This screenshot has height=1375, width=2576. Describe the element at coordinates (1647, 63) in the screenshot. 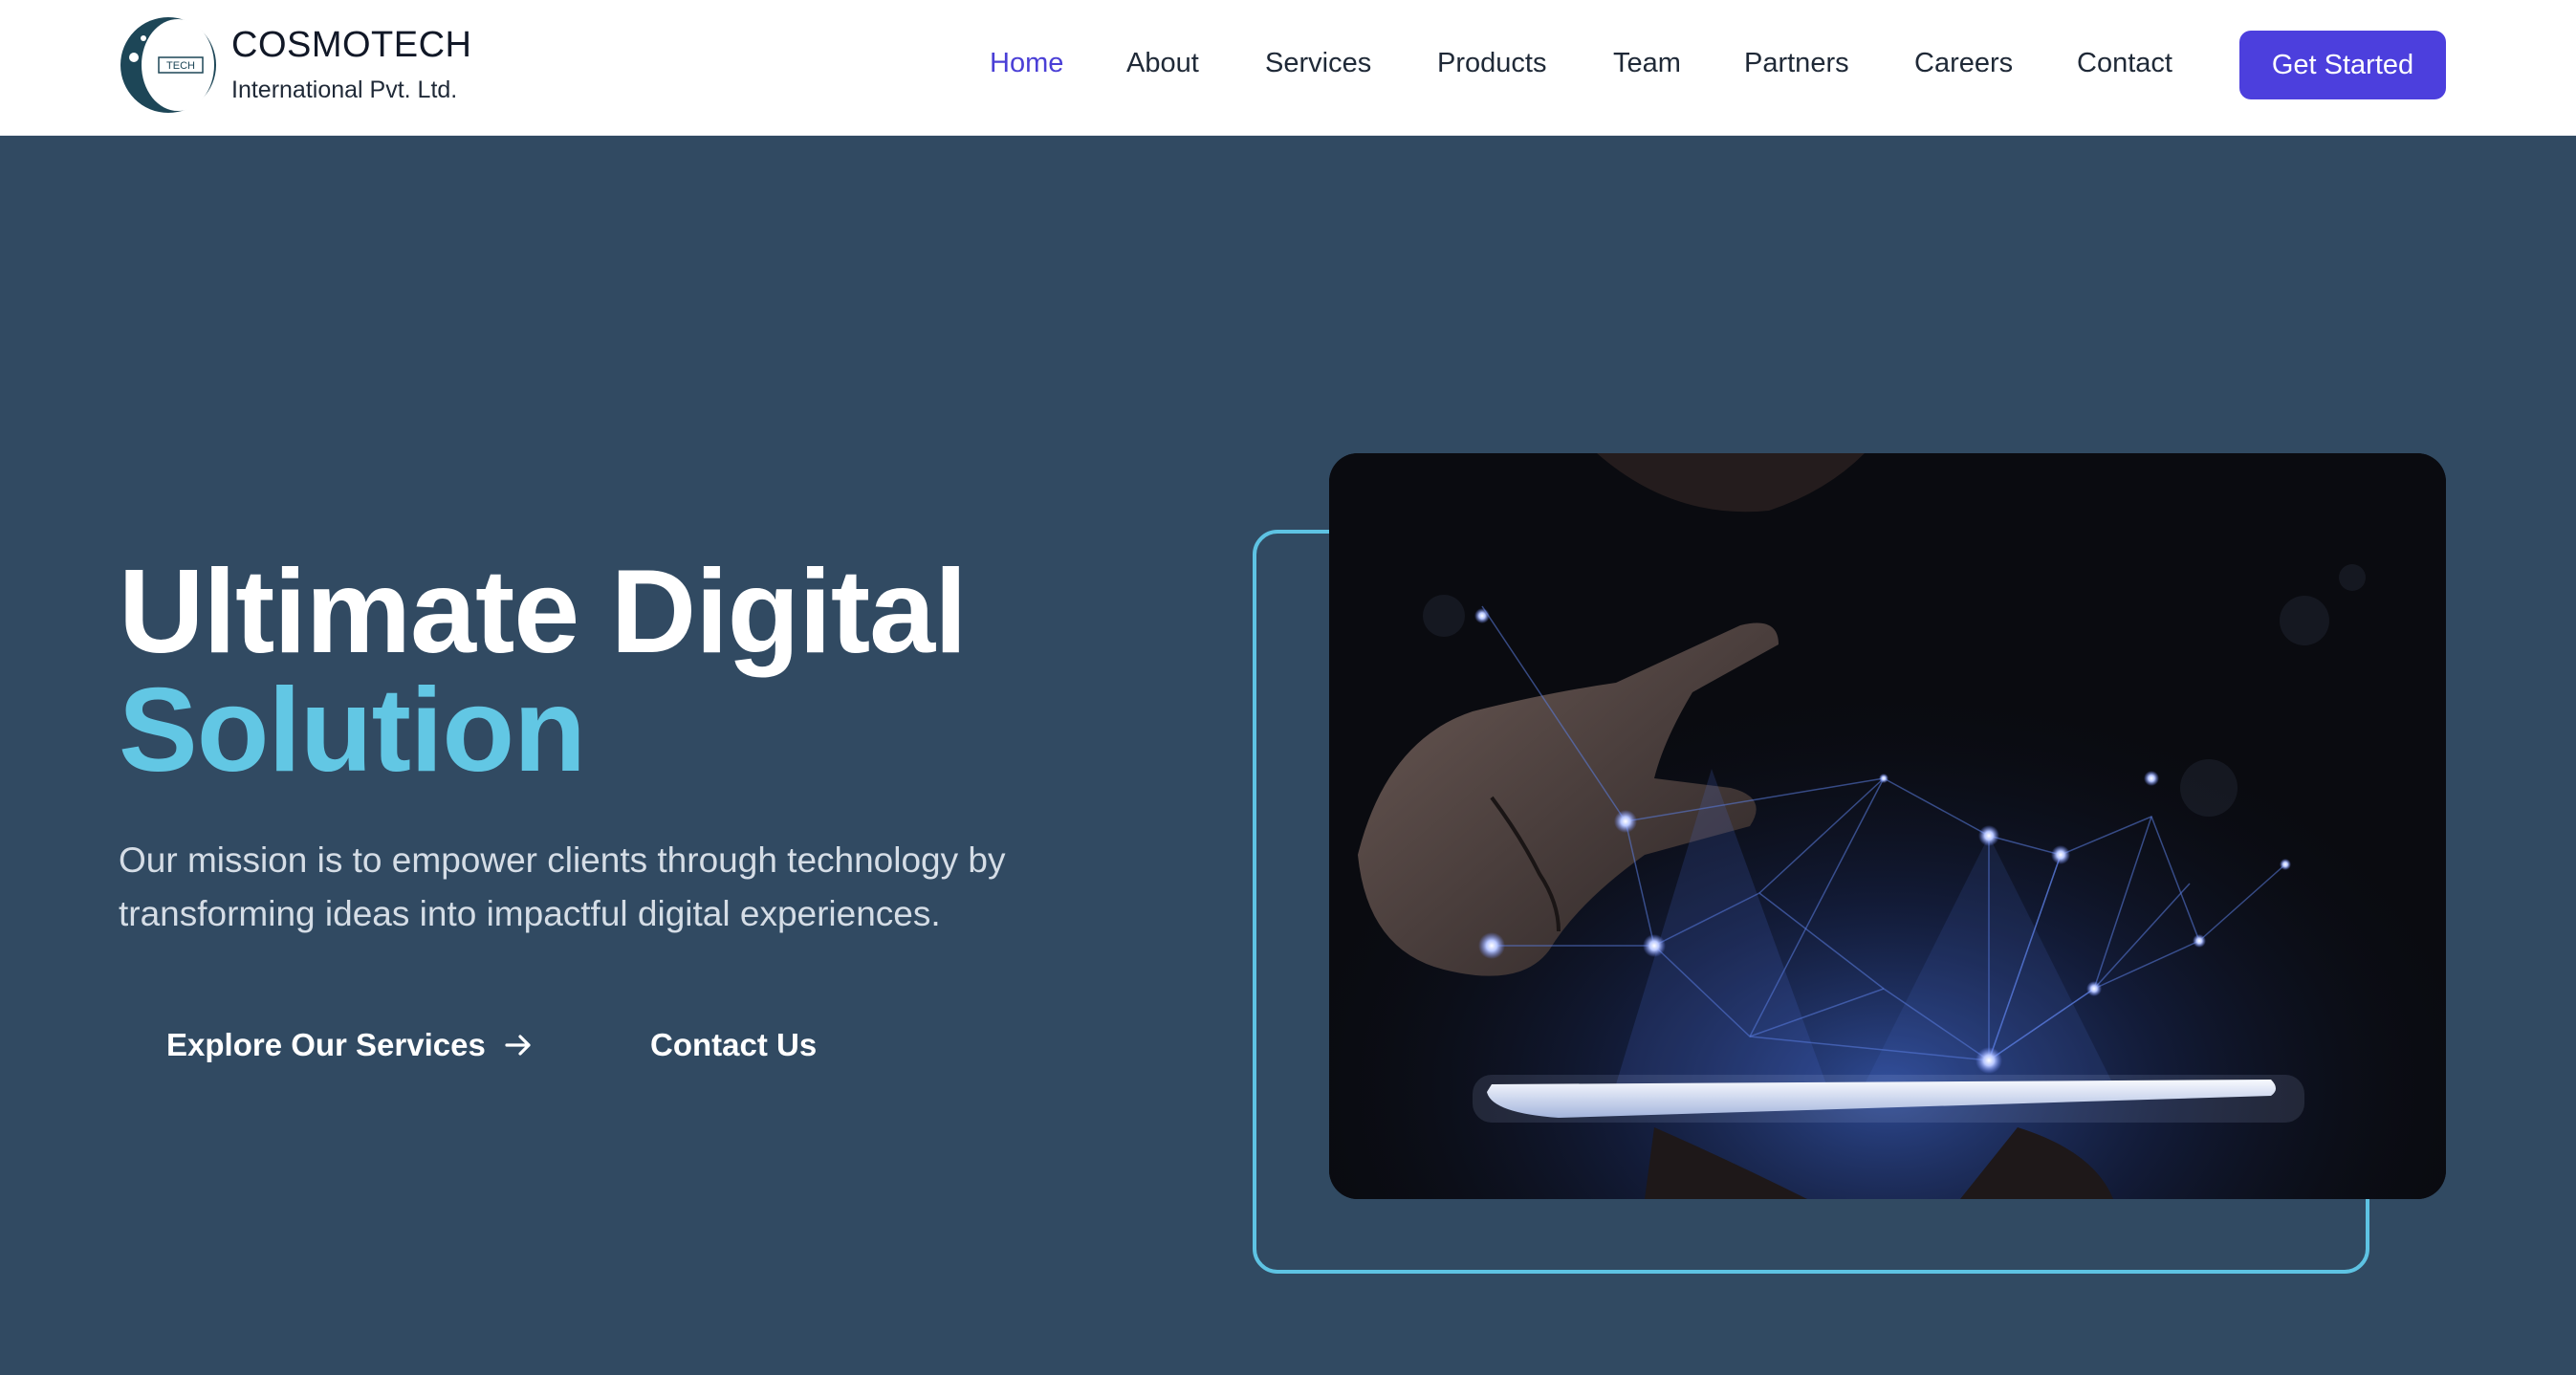

I see `nav-team: Team` at that location.